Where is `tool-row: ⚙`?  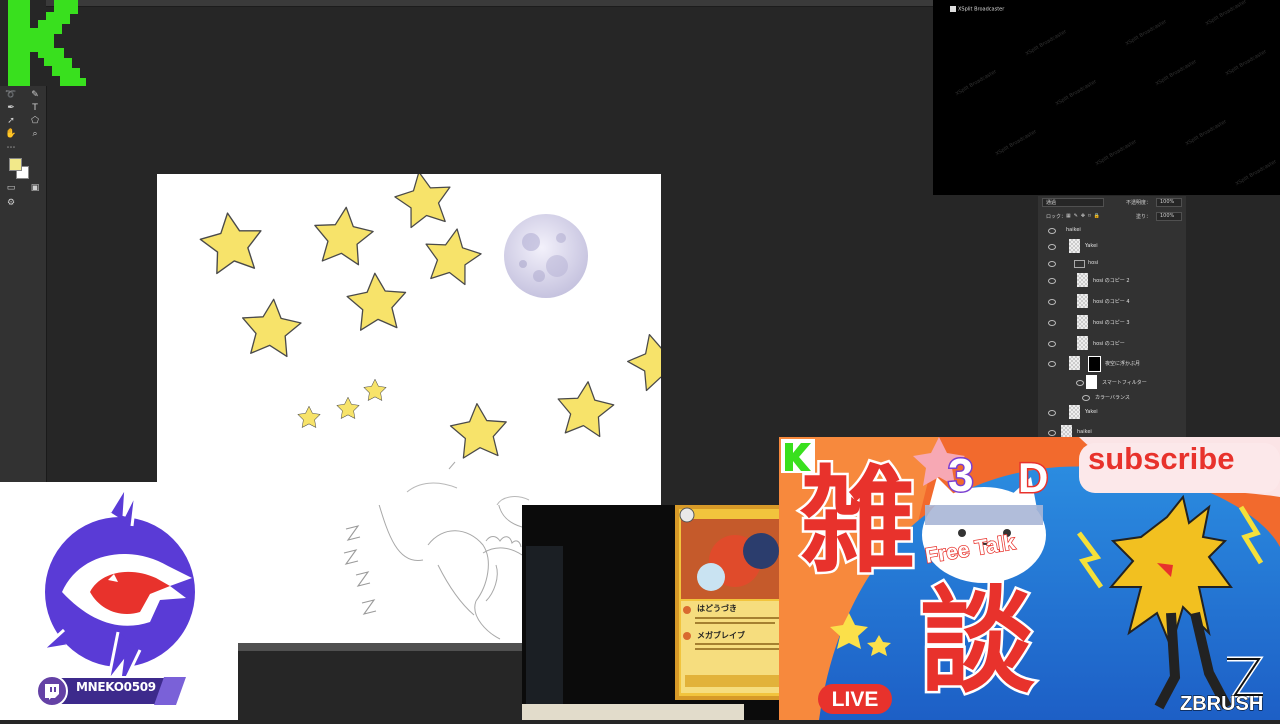 tool-row: ⚙ is located at coordinates (23, 204).